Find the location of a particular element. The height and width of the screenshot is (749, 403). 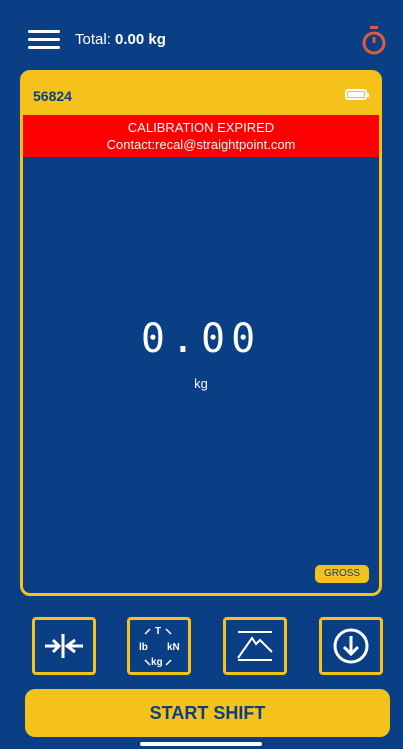

hamburger-icon is located at coordinates (44, 40).